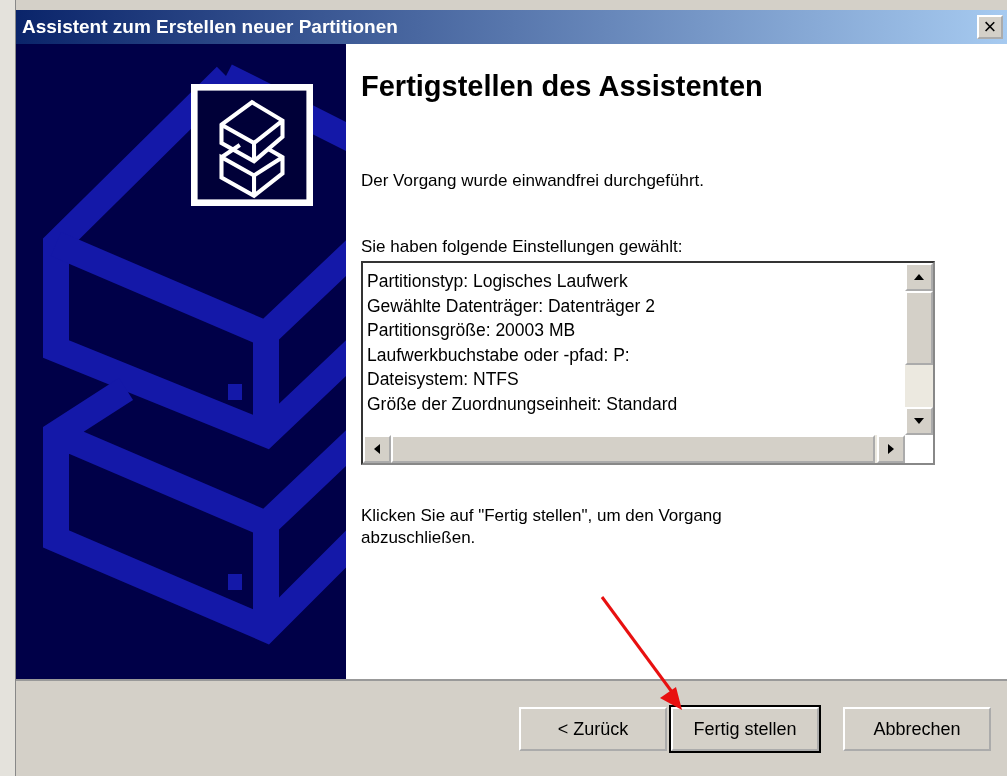 This screenshot has height=776, width=1007. I want to click on wizard-button: < Zurück, so click(593, 729).